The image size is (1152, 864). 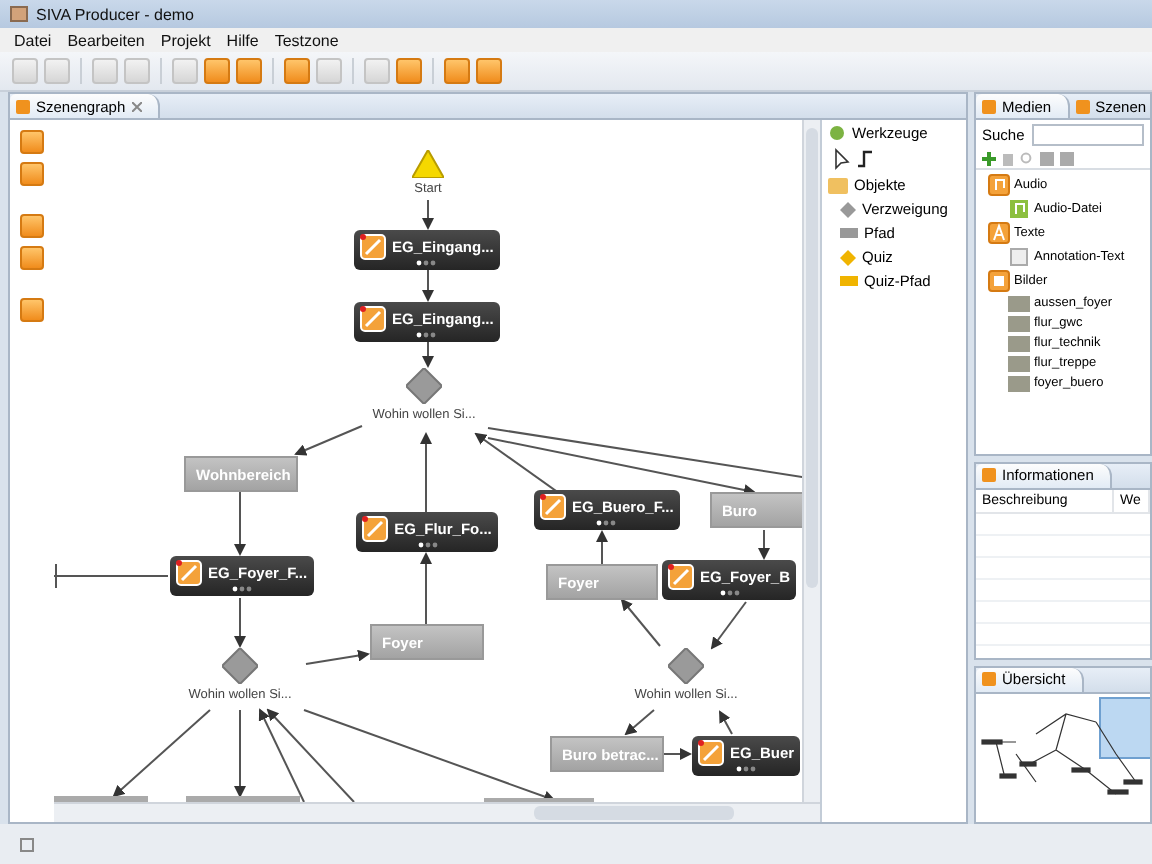 I want to click on menu-item: Datei, so click(x=33, y=40).